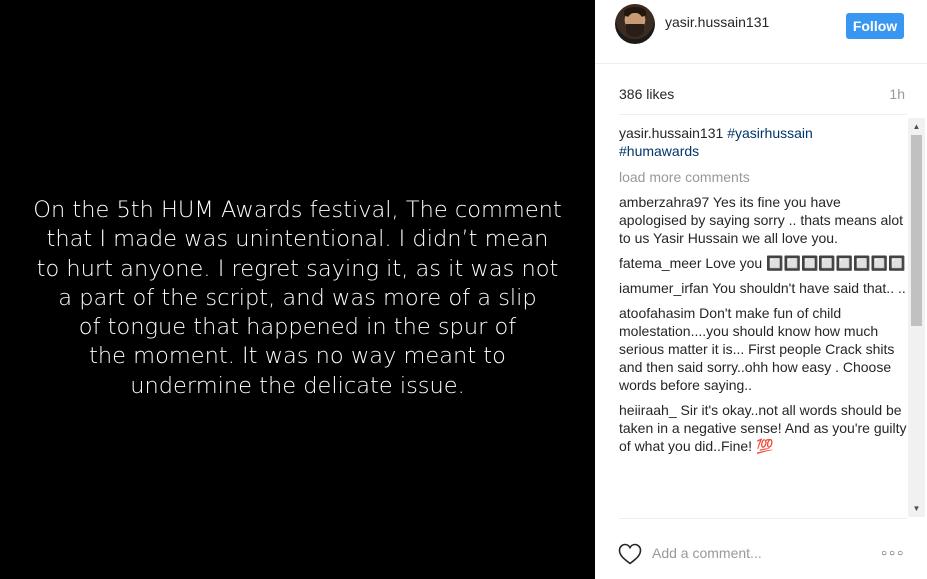 This screenshot has width=927, height=579. What do you see at coordinates (630, 554) in the screenshot?
I see `heart-icon` at bounding box center [630, 554].